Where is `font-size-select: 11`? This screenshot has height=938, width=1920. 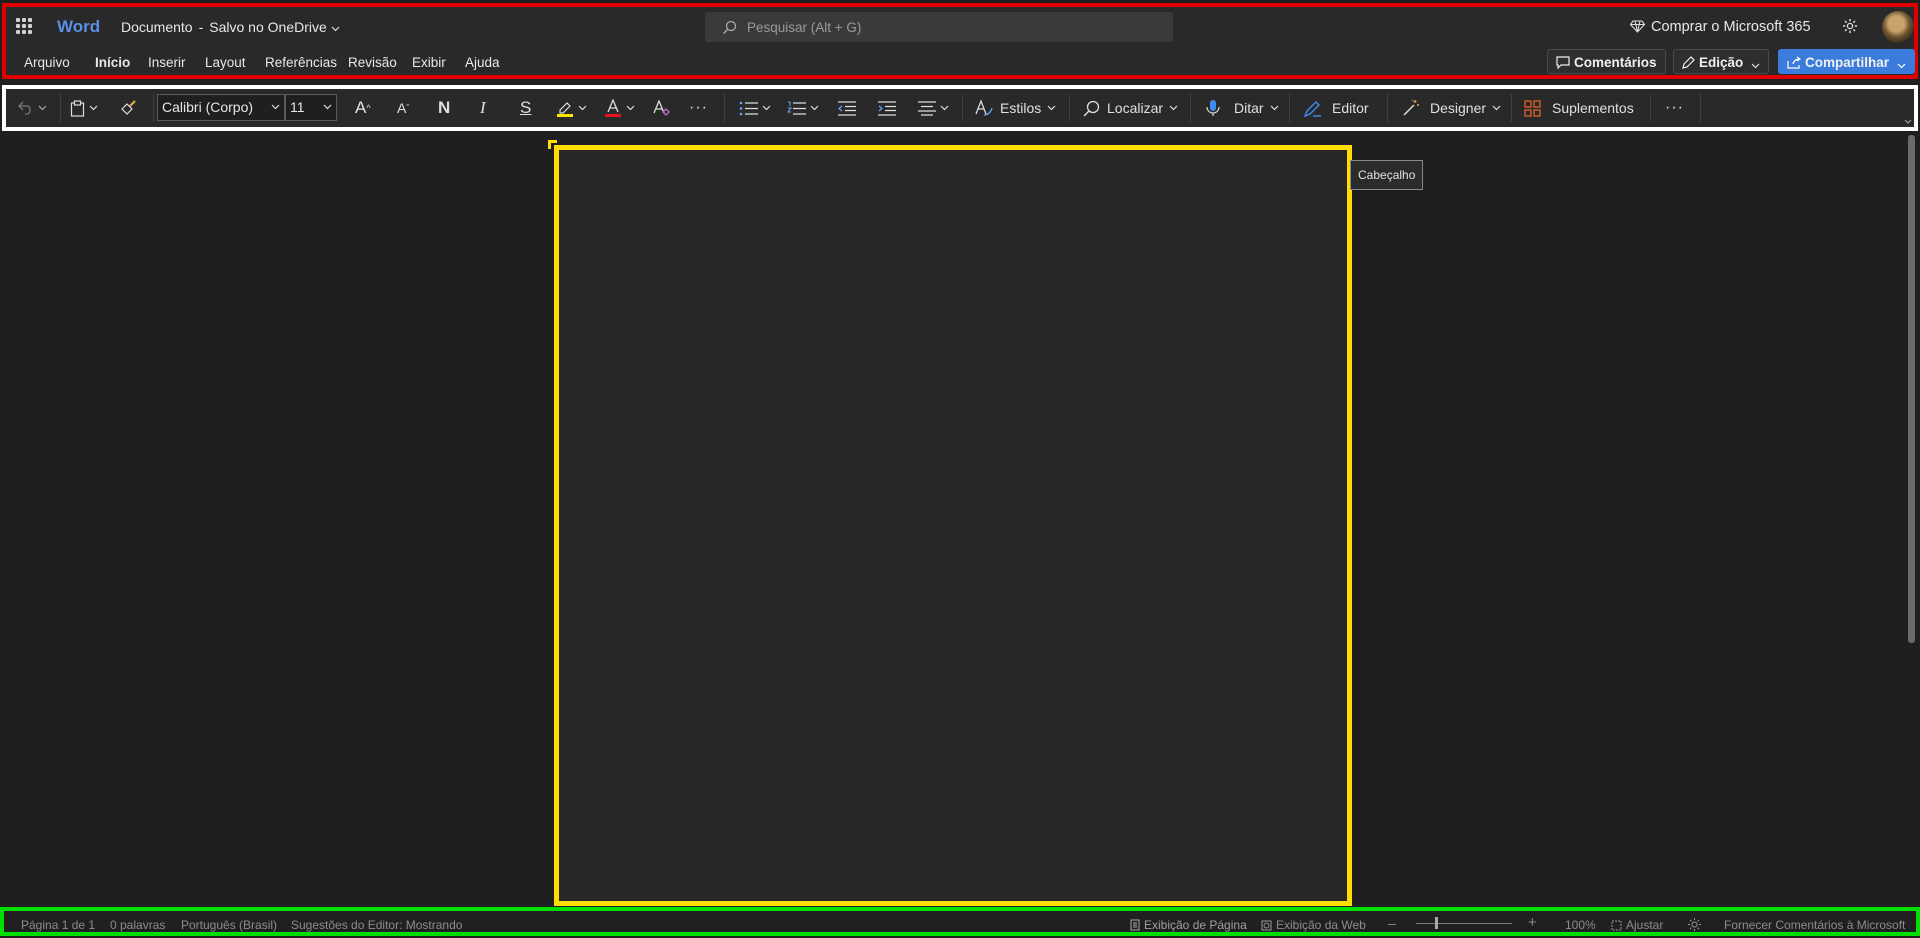
font-size-select: 11 is located at coordinates (311, 107).